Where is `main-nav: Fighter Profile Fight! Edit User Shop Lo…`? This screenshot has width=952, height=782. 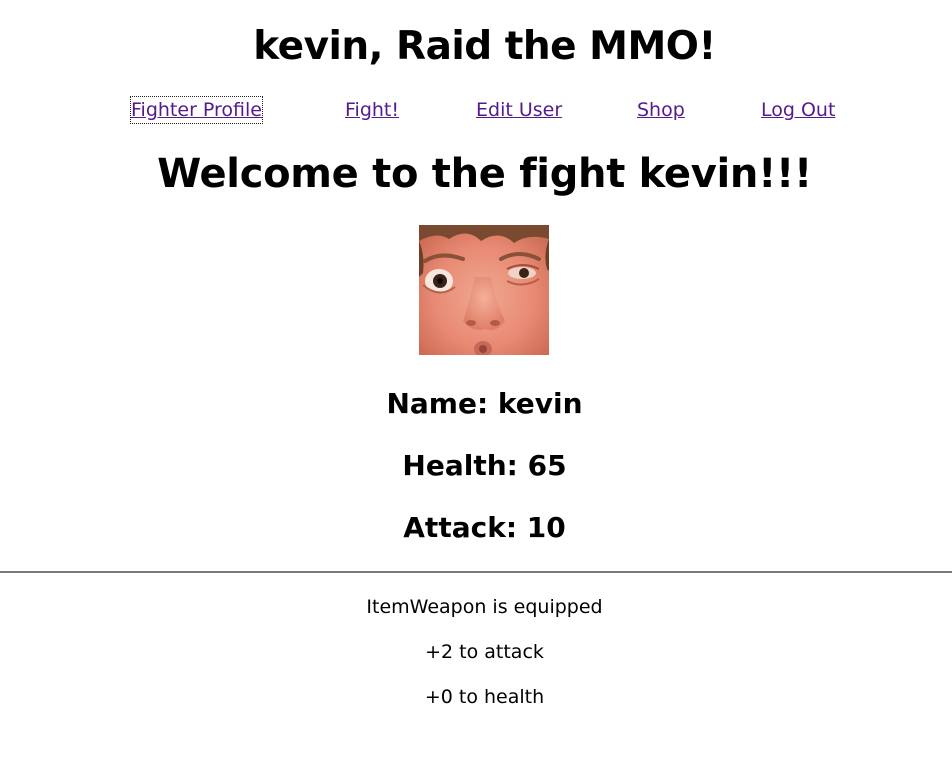
main-nav: Fighter Profile Fight! Edit User Shop Lo… is located at coordinates (476, 110).